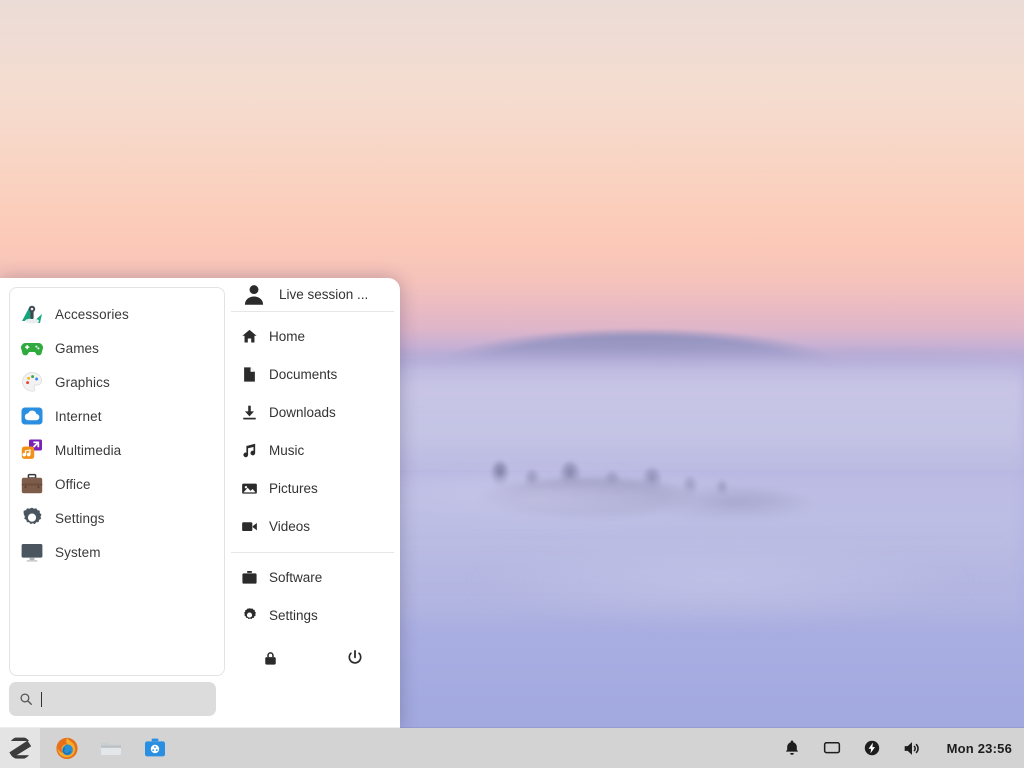 This screenshot has width=1024, height=768. Describe the element at coordinates (117, 416) in the screenshot. I see `category-item-internet: Internet` at that location.